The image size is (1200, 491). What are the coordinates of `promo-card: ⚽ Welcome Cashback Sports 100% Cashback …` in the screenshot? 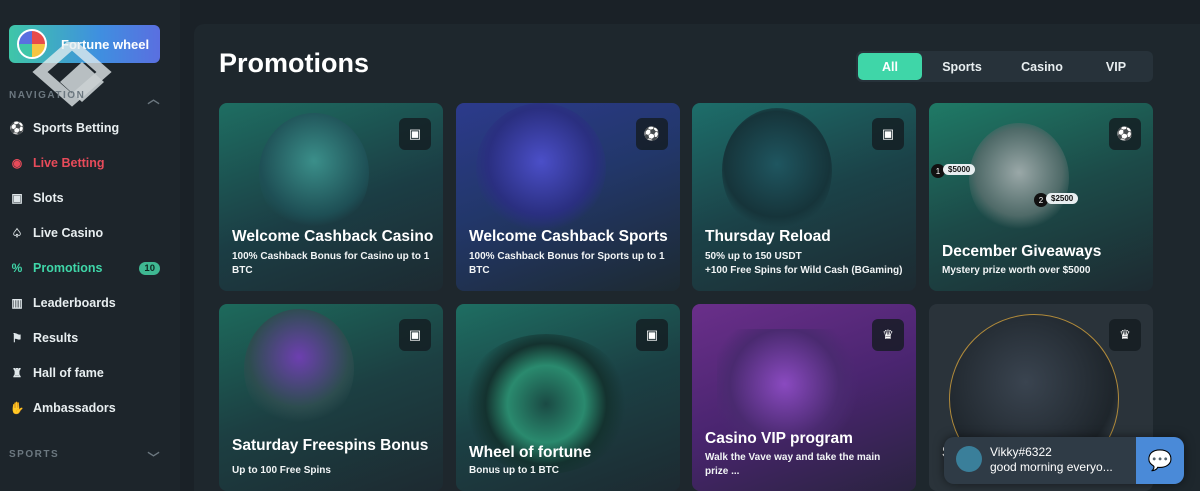 It's located at (568, 197).